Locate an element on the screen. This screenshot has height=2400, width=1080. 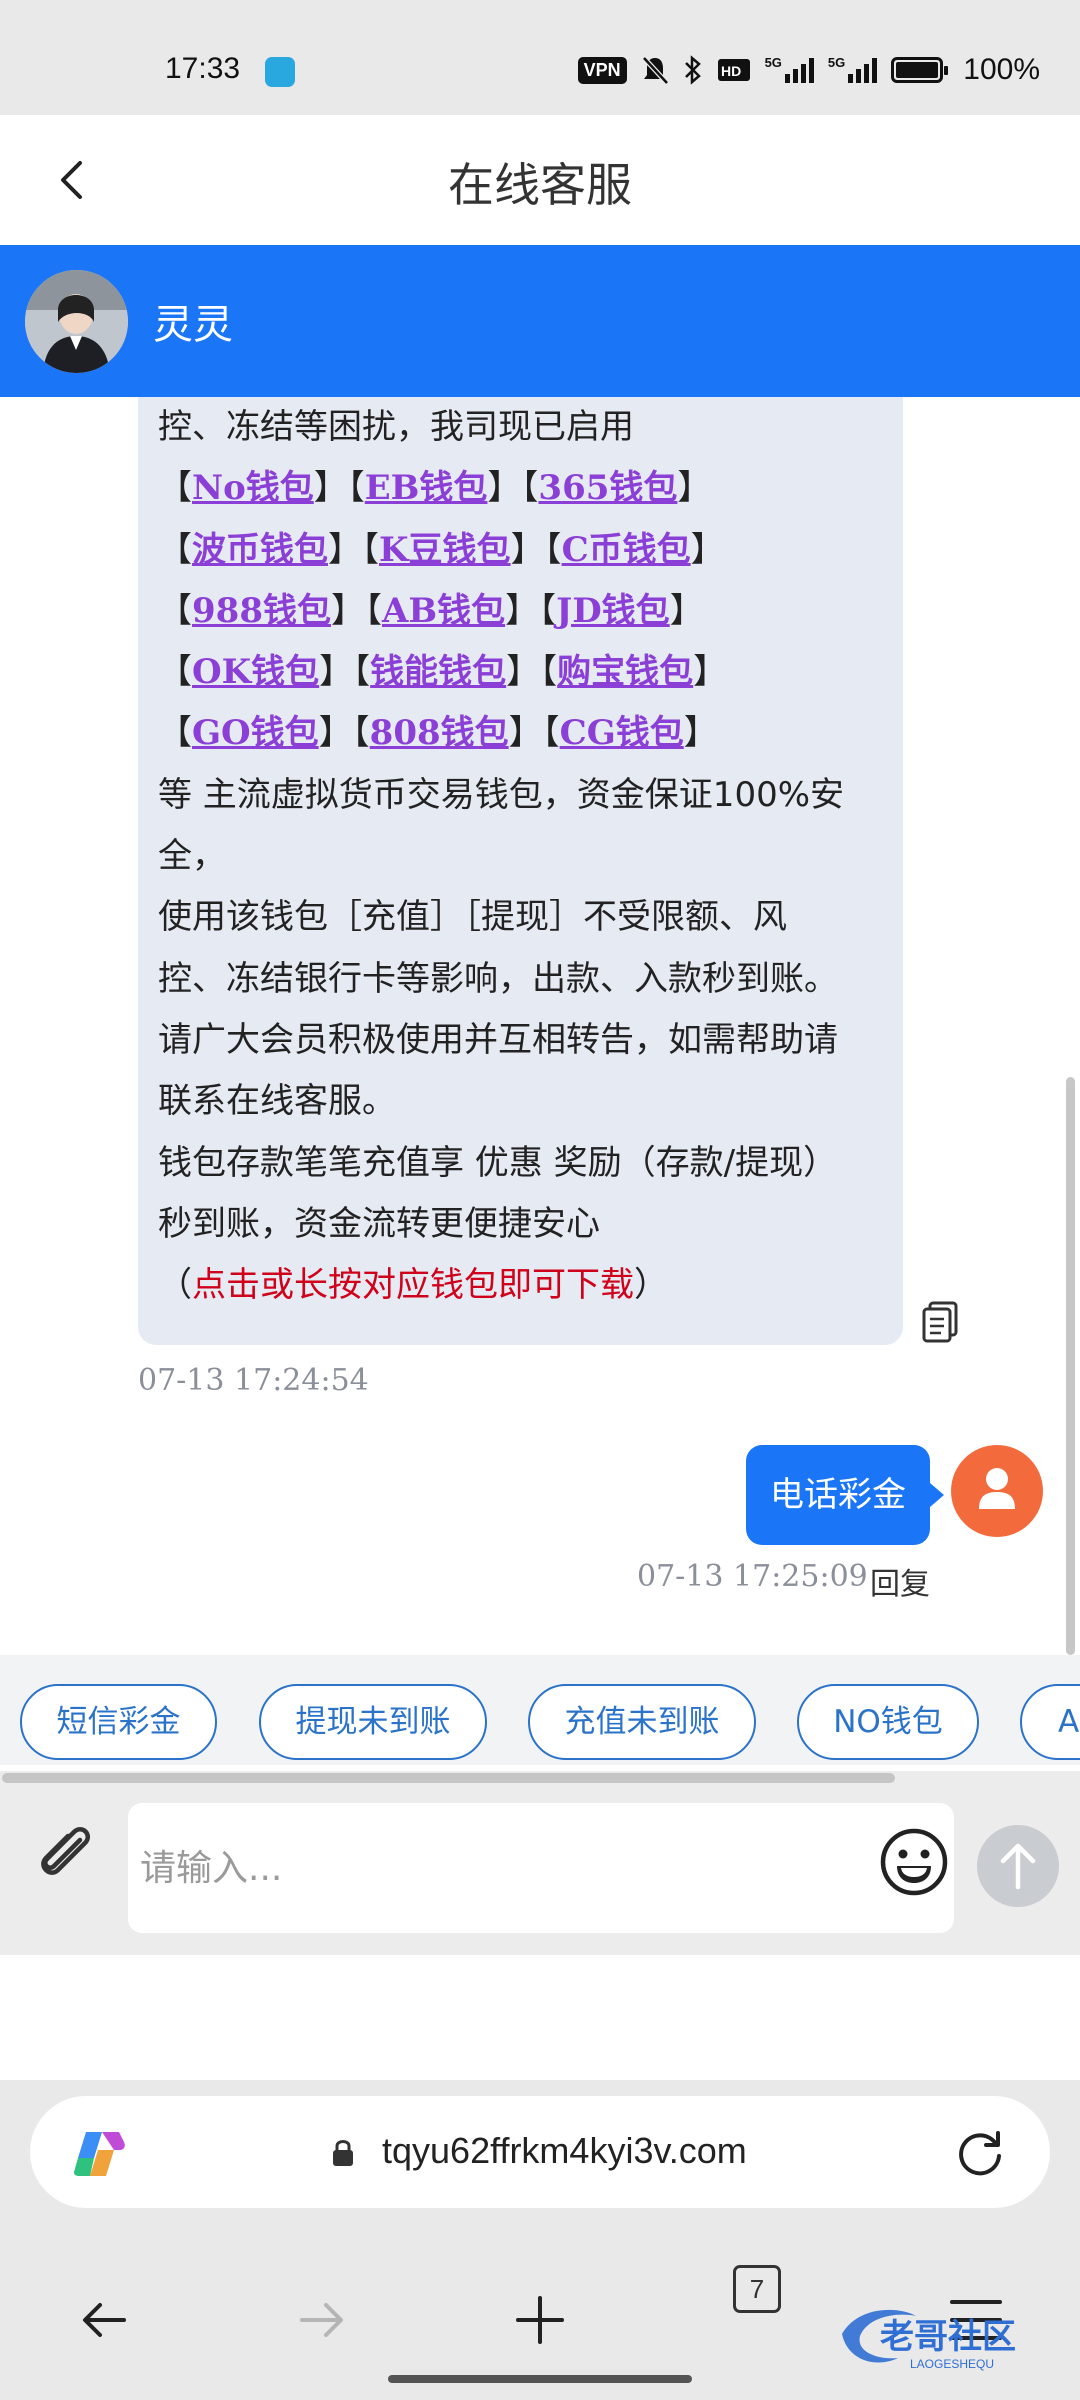
wallet-download-link: 365钱包 is located at coordinates (607, 488).